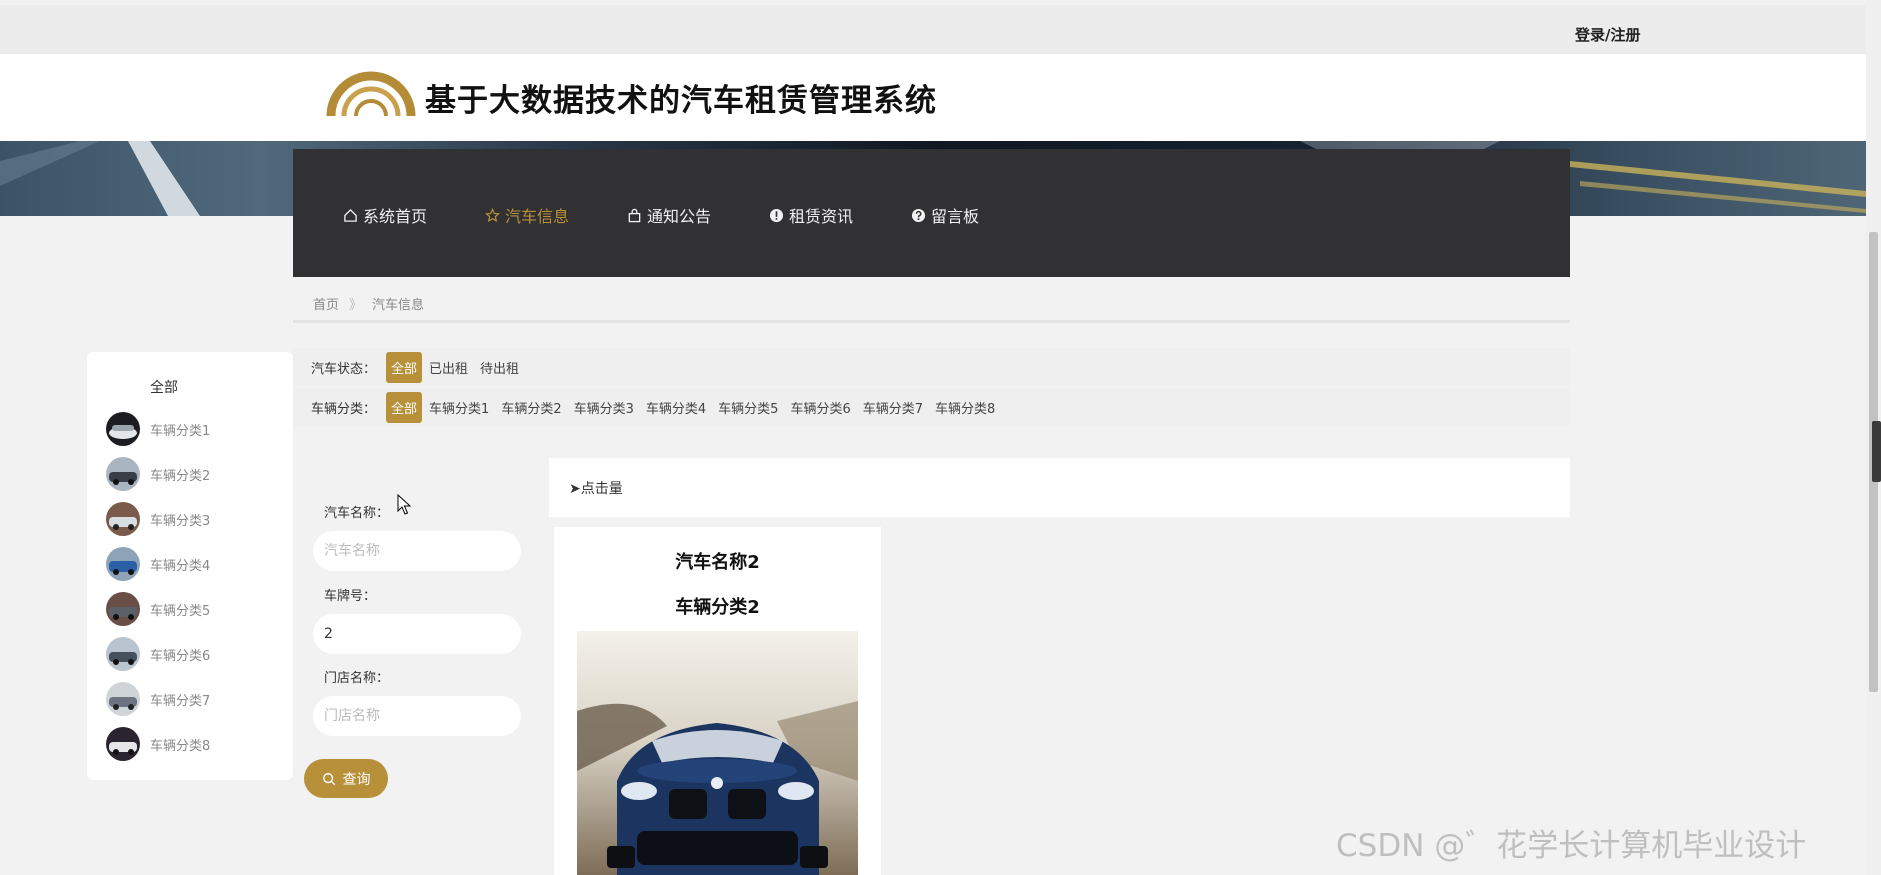 The image size is (1881, 875). What do you see at coordinates (717, 607) in the screenshot?
I see `car-category: 车辆分类2` at bounding box center [717, 607].